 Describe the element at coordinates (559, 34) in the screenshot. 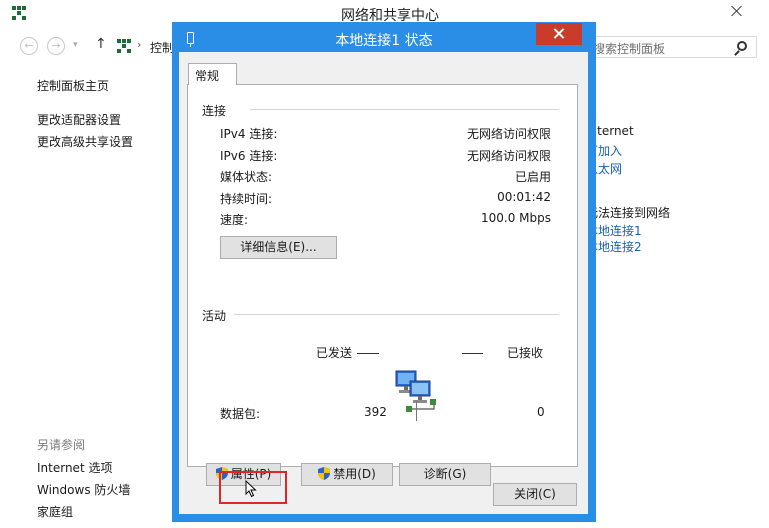

I see `dialog-close-button` at that location.